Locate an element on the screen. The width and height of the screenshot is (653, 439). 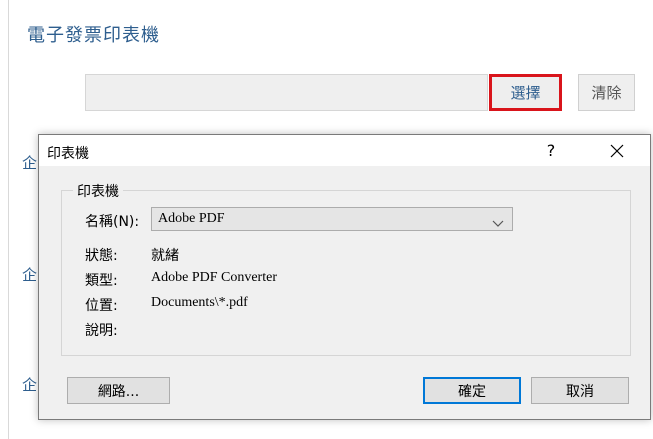
location-label: 位置: is located at coordinates (101, 306).